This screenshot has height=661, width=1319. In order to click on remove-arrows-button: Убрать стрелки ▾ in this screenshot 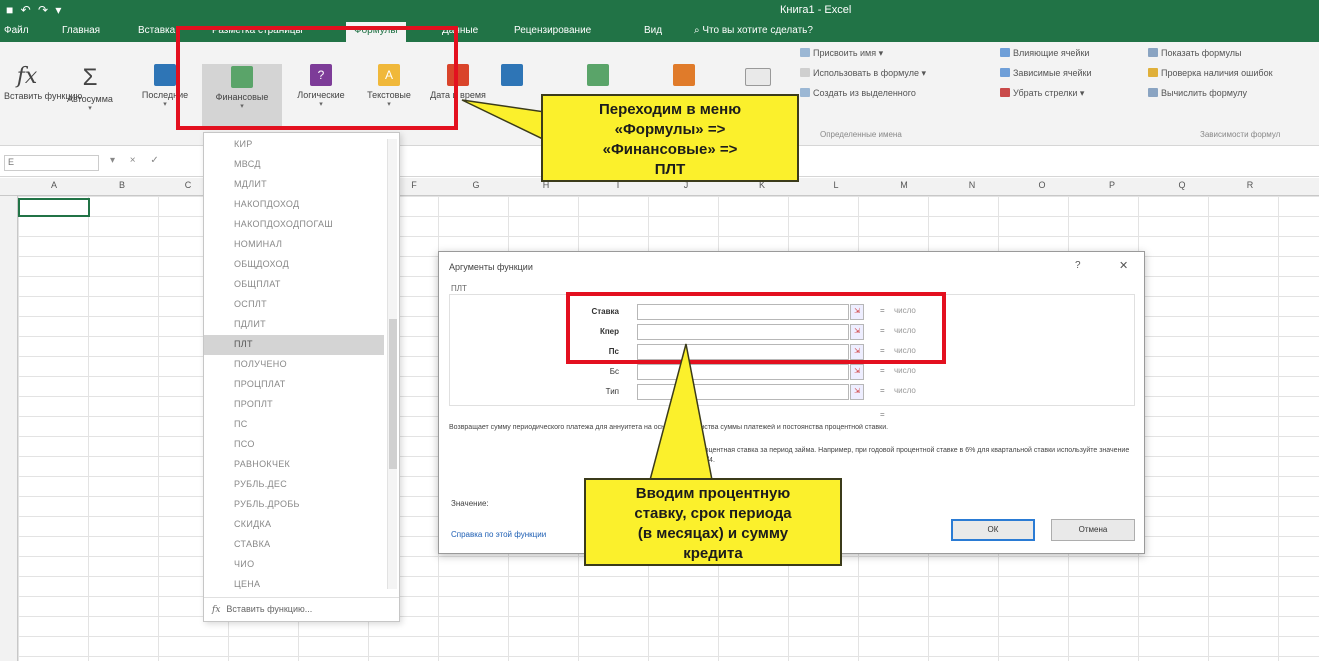, I will do `click(1042, 93)`.